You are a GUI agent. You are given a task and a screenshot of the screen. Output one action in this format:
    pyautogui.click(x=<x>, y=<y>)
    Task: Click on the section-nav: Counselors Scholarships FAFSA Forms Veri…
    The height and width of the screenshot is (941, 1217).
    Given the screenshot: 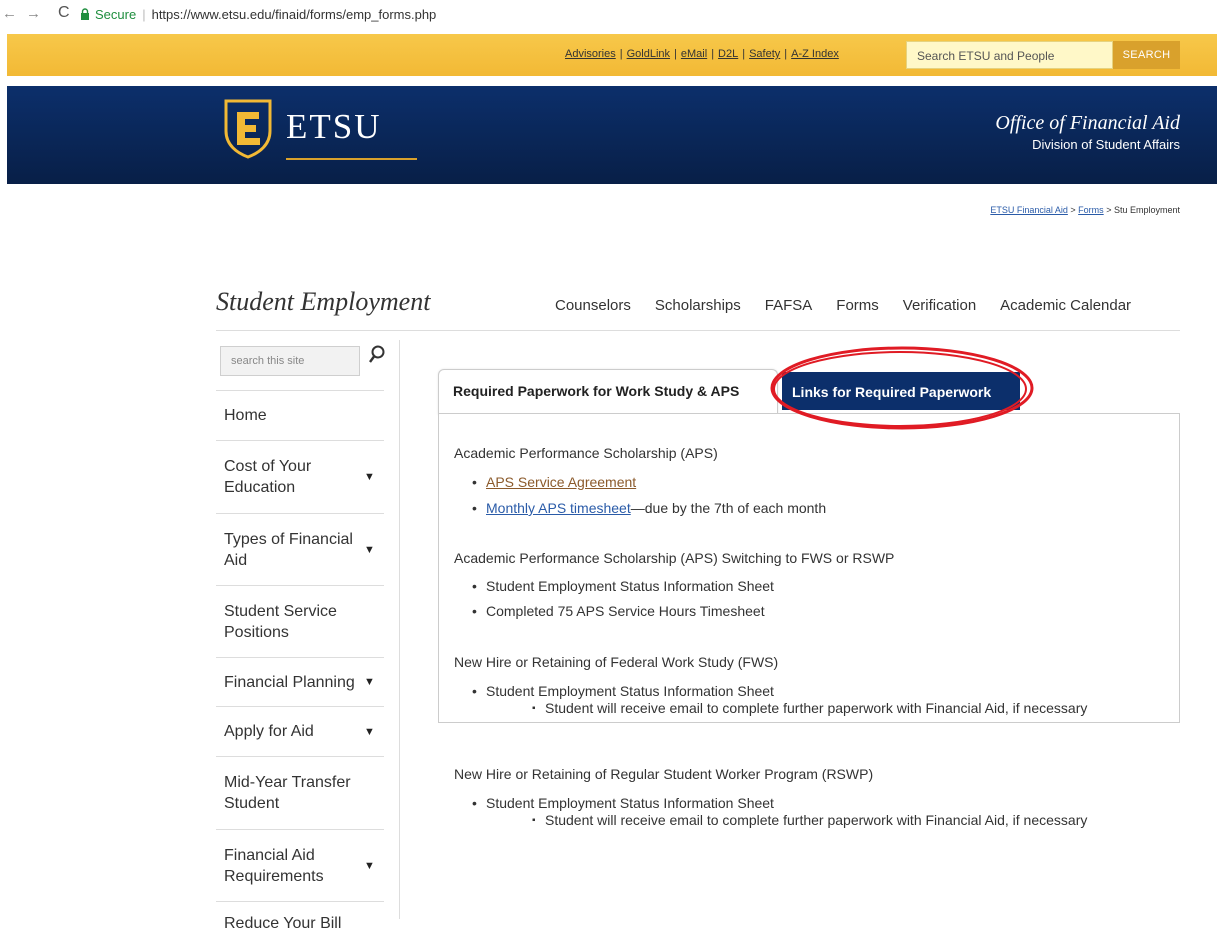 What is the action you would take?
    pyautogui.click(x=843, y=305)
    